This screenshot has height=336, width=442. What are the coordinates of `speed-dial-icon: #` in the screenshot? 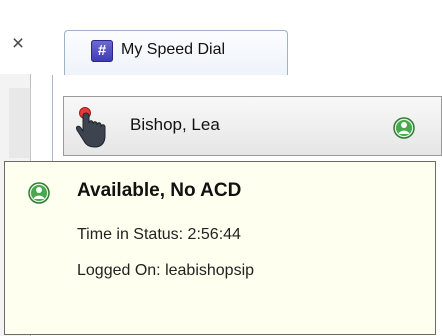 It's located at (102, 51).